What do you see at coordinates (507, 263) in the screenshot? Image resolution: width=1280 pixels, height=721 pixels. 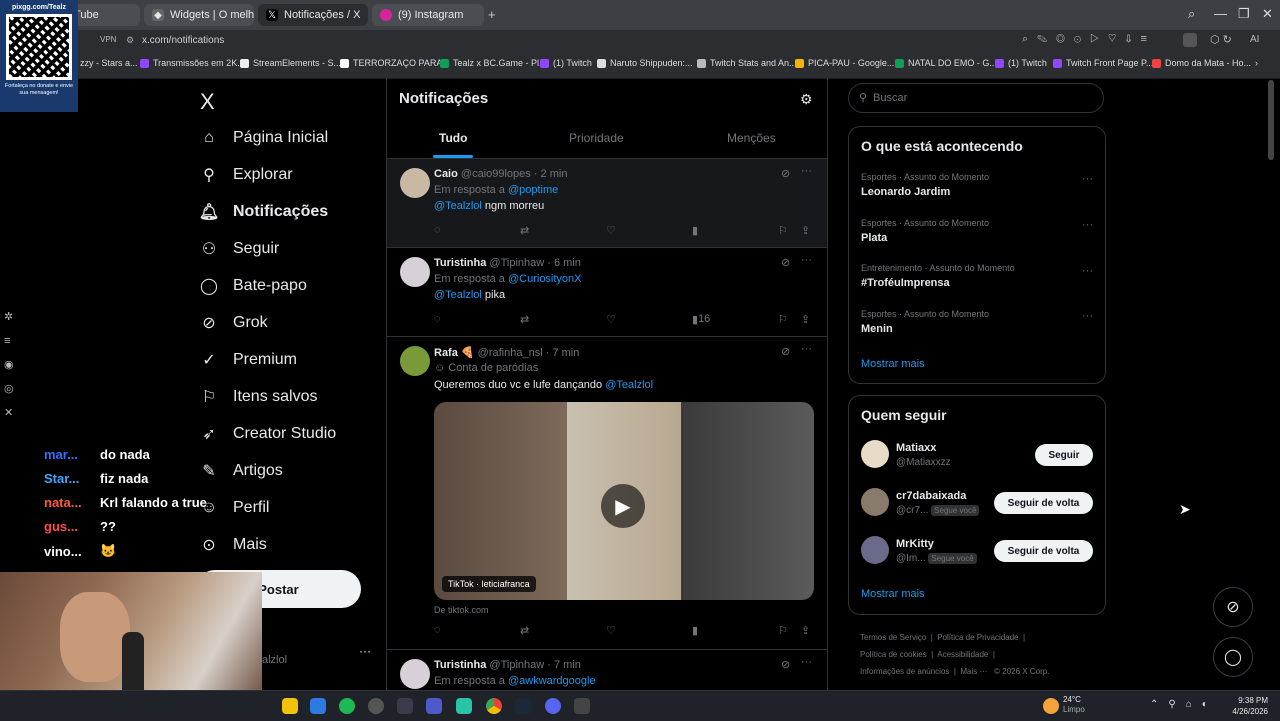 I see `post-author: Turistinha @Tipinhaw · 6 min` at bounding box center [507, 263].